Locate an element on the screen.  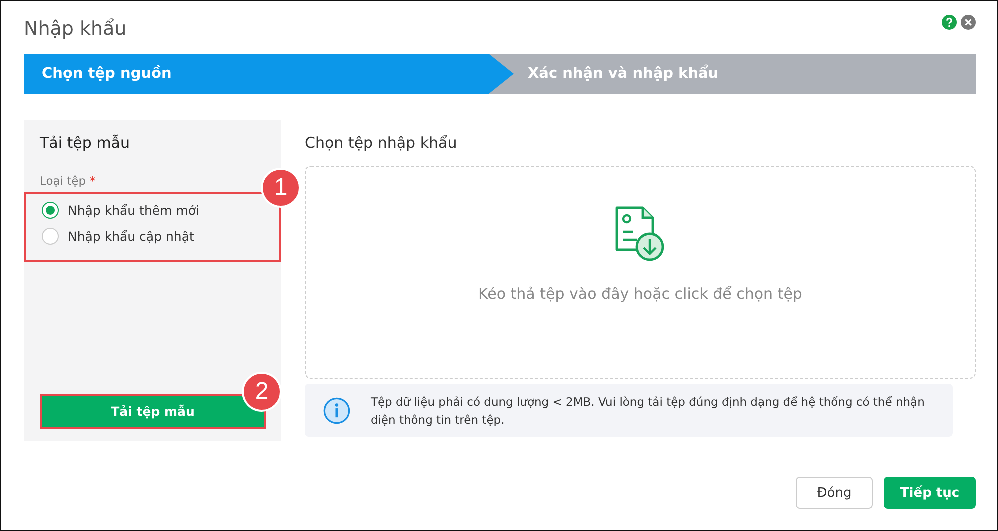
window-title: Nhập khẩu is located at coordinates (75, 29).